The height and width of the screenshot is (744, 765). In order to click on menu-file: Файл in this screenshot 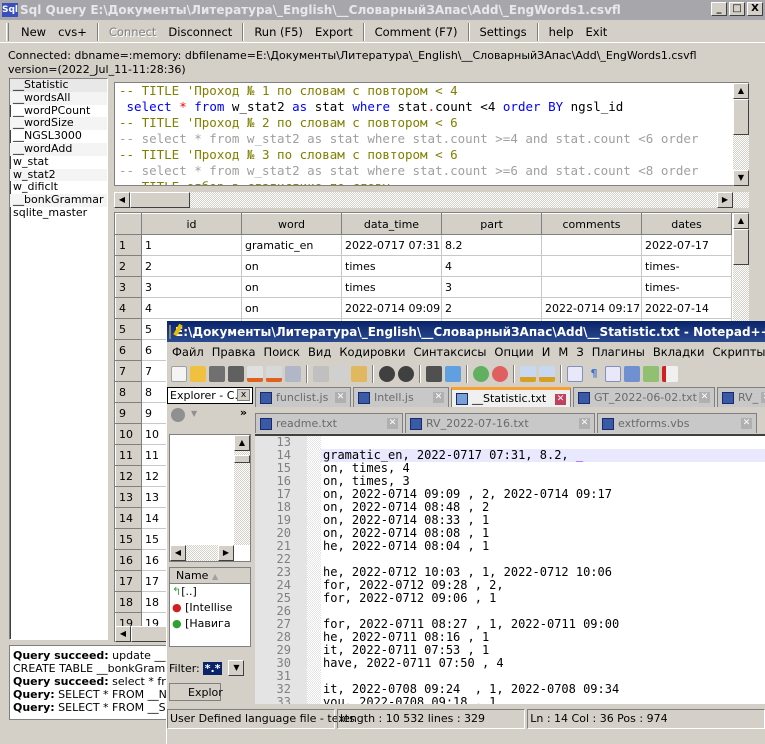, I will do `click(188, 352)`.